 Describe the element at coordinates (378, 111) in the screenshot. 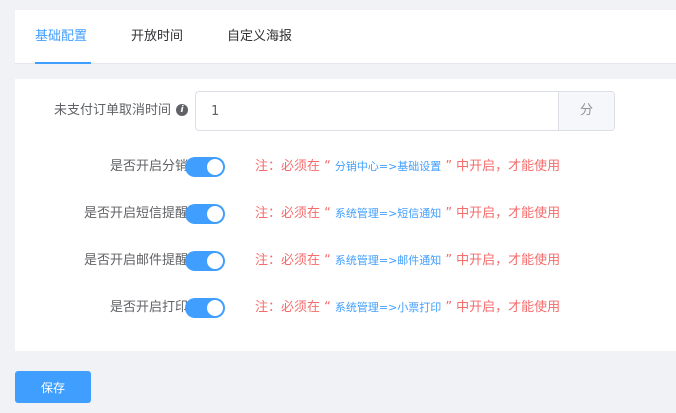

I see `order-cancel-input` at that location.